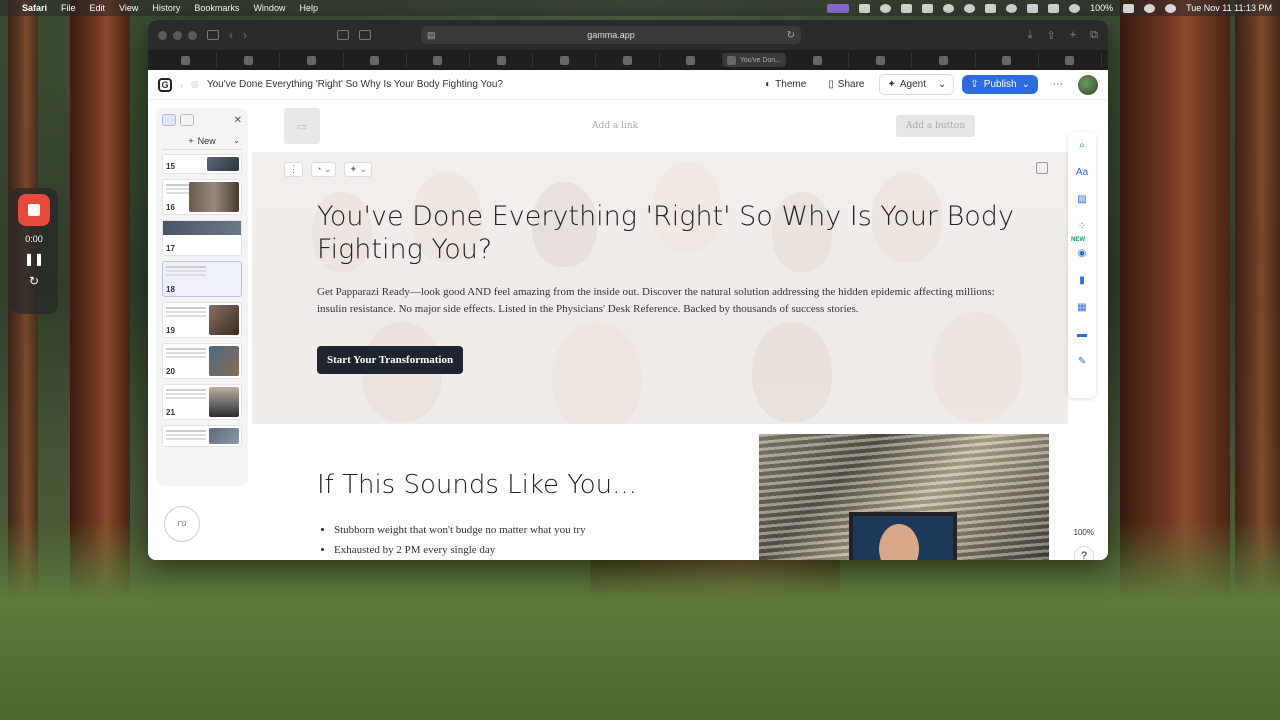 This screenshot has height=720, width=1280. Describe the element at coordinates (216, 8) in the screenshot. I see `menu-bookmarks: Bookmarks` at that location.